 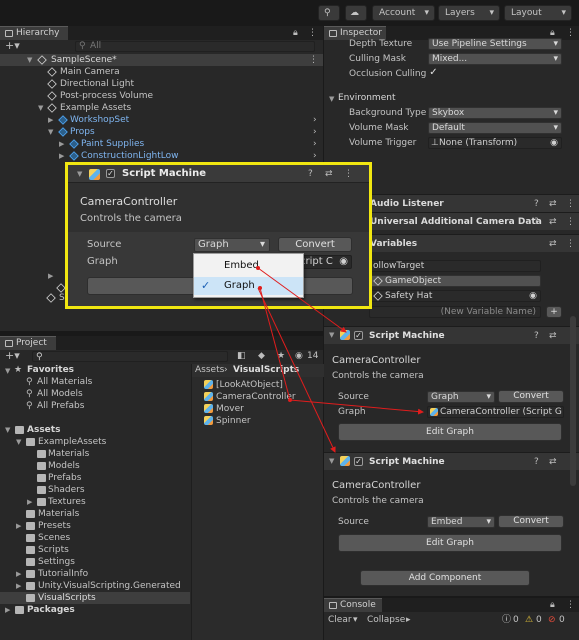 What do you see at coordinates (302, 300) in the screenshot?
I see `arrow-embed-to-script-machine` at bounding box center [302, 300].